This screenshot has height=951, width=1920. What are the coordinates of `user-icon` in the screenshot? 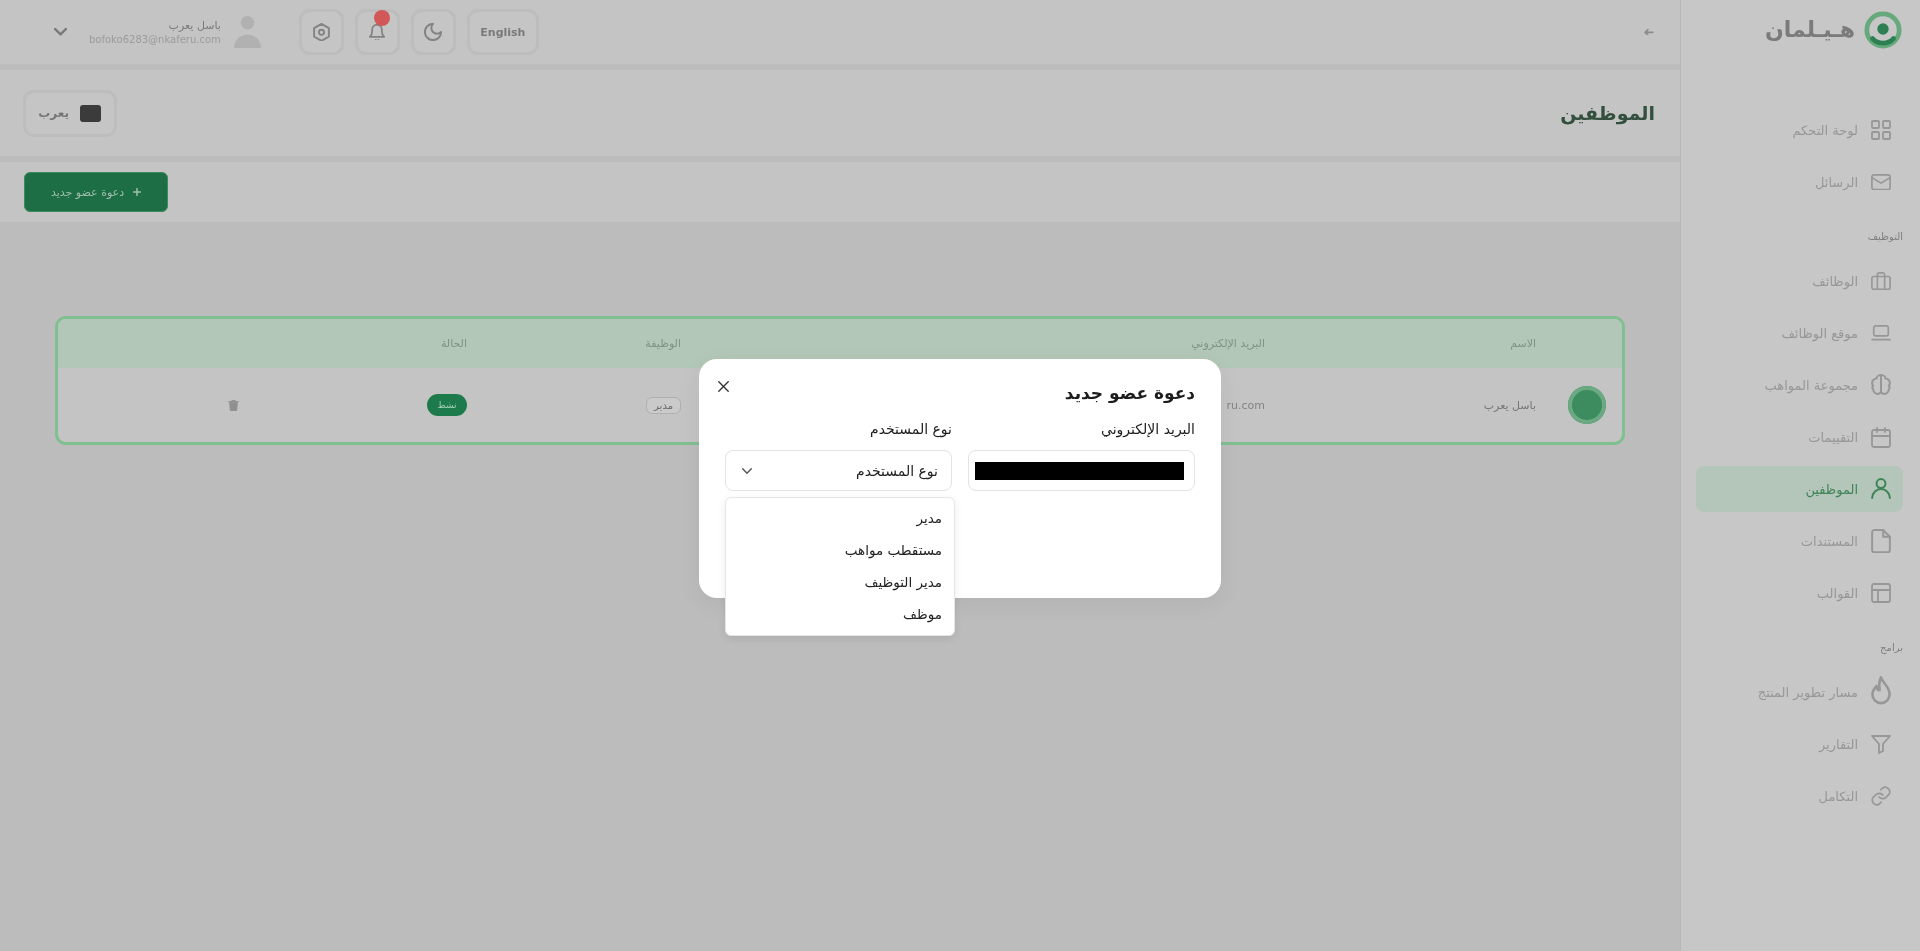 It's located at (1881, 489).